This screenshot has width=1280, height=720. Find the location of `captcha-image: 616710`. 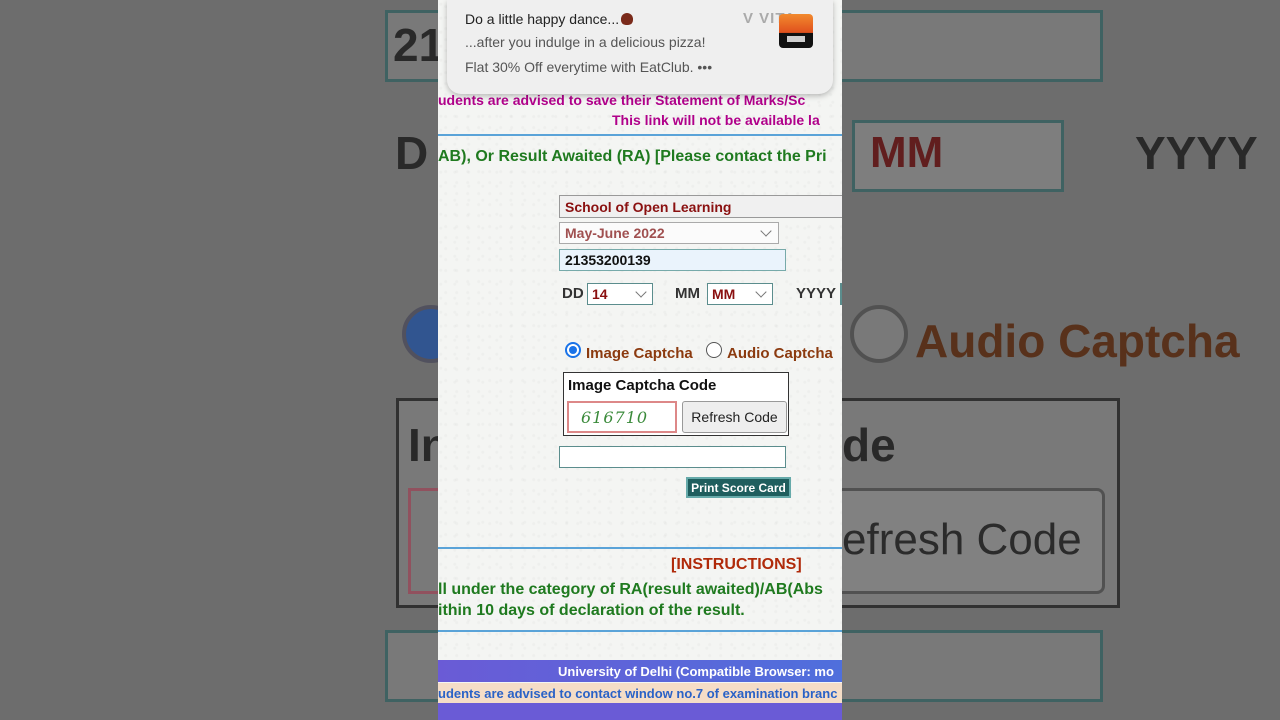

captcha-image: 616710 is located at coordinates (622, 417).